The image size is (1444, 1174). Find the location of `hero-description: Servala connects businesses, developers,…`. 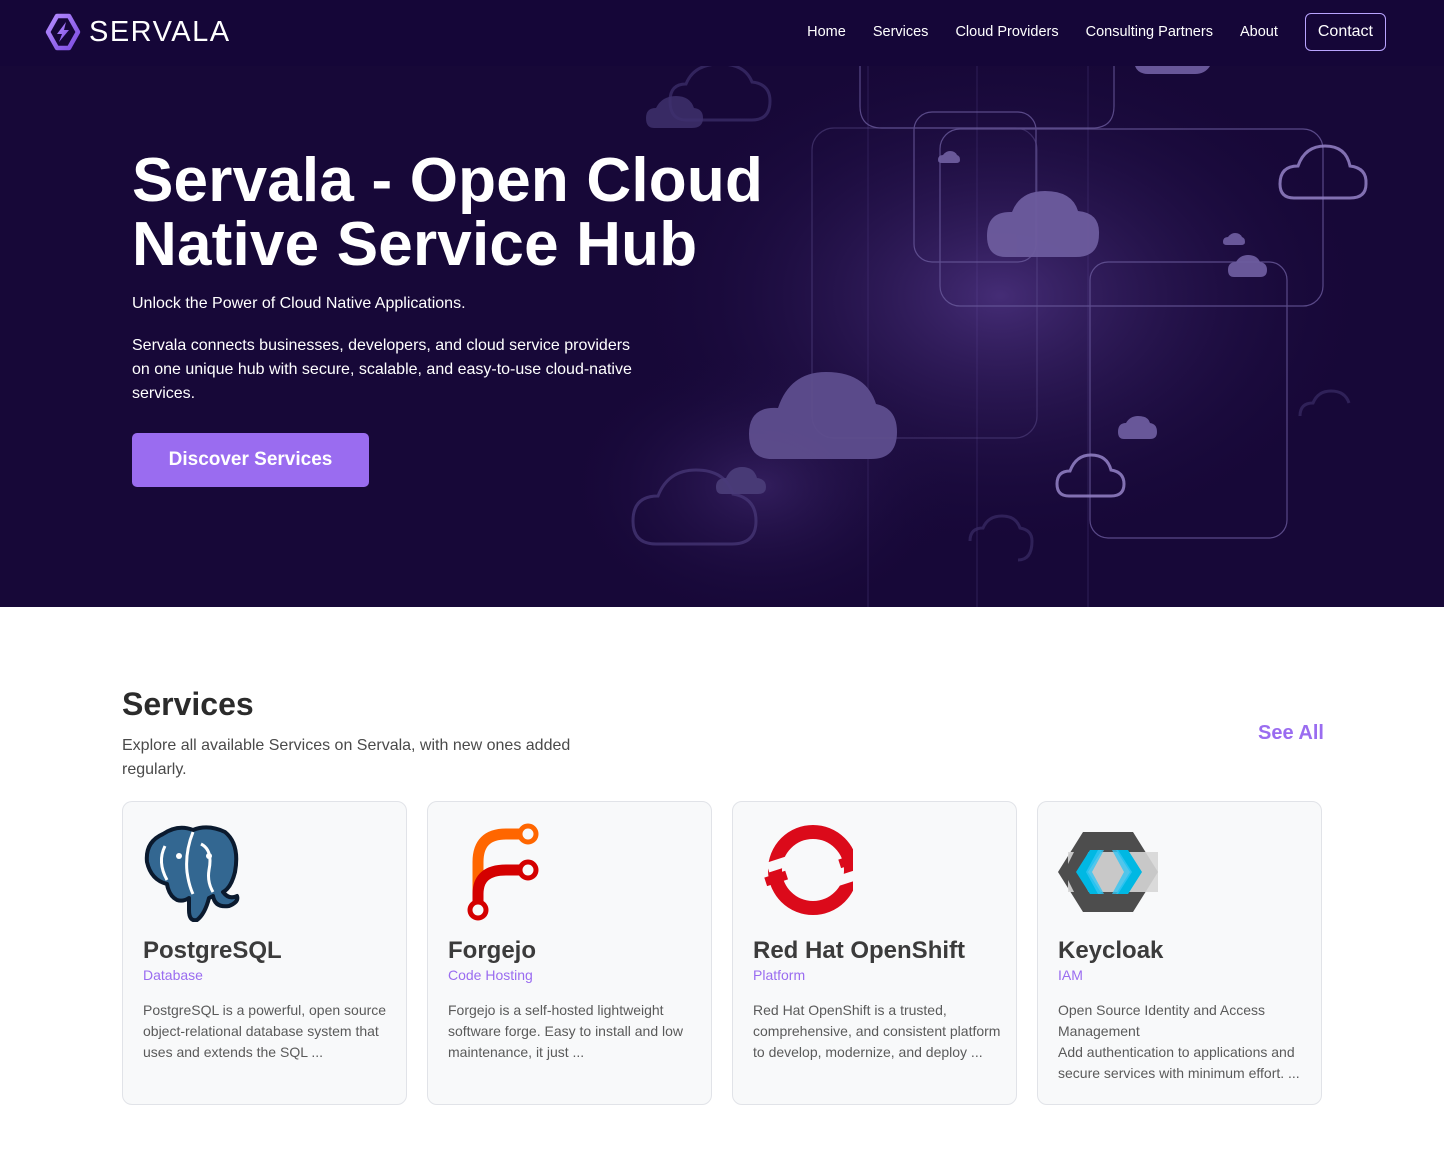

hero-description: Servala connects businesses, developers,… is located at coordinates (382, 369).